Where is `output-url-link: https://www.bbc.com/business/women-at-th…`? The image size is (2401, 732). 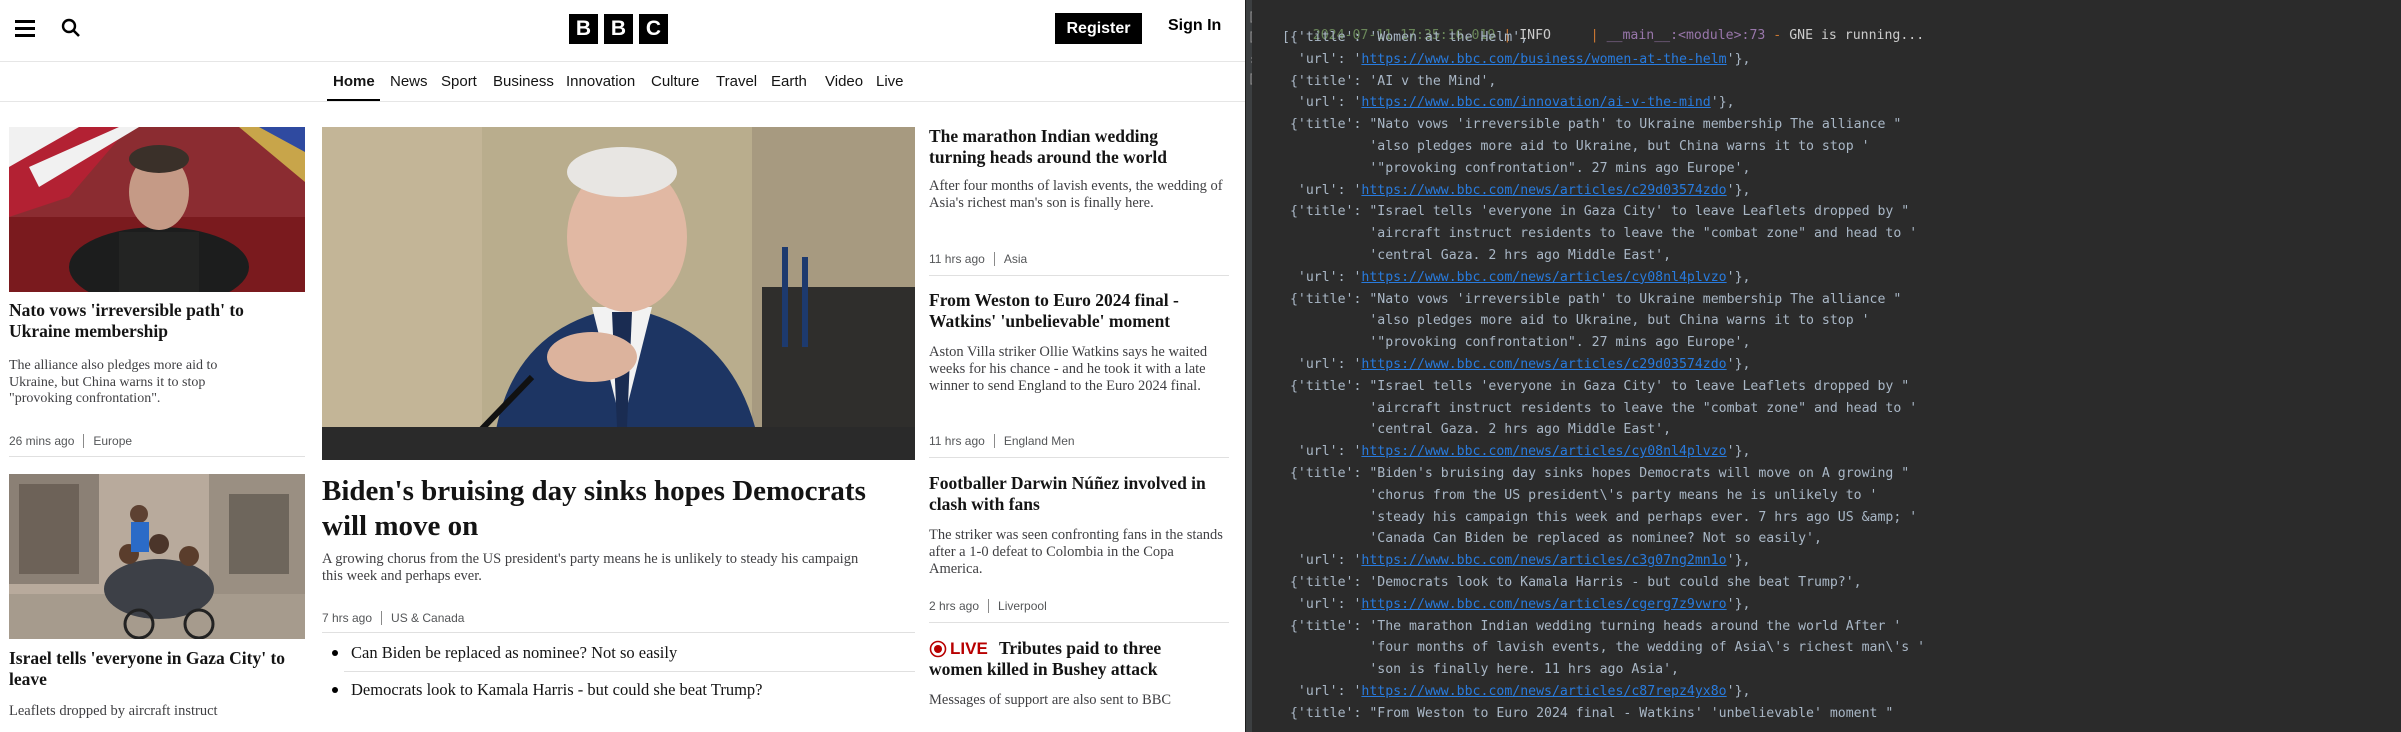 output-url-link: https://www.bbc.com/business/women-at-th… is located at coordinates (1543, 59).